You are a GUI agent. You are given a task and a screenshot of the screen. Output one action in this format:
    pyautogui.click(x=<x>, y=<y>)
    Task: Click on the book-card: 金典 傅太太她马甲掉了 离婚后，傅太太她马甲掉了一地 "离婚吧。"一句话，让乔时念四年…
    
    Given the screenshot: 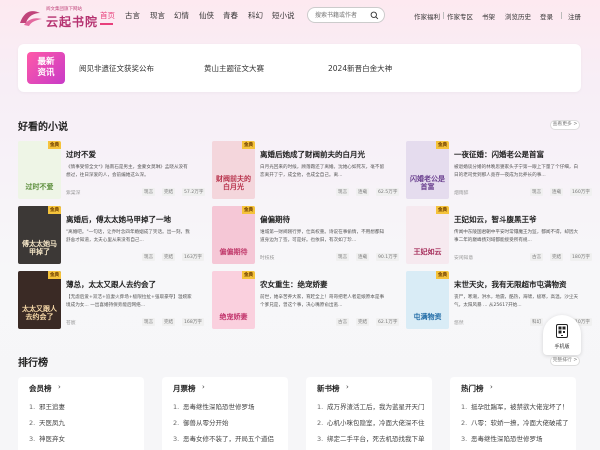 What is the action you would take?
    pyautogui.click(x=111, y=235)
    